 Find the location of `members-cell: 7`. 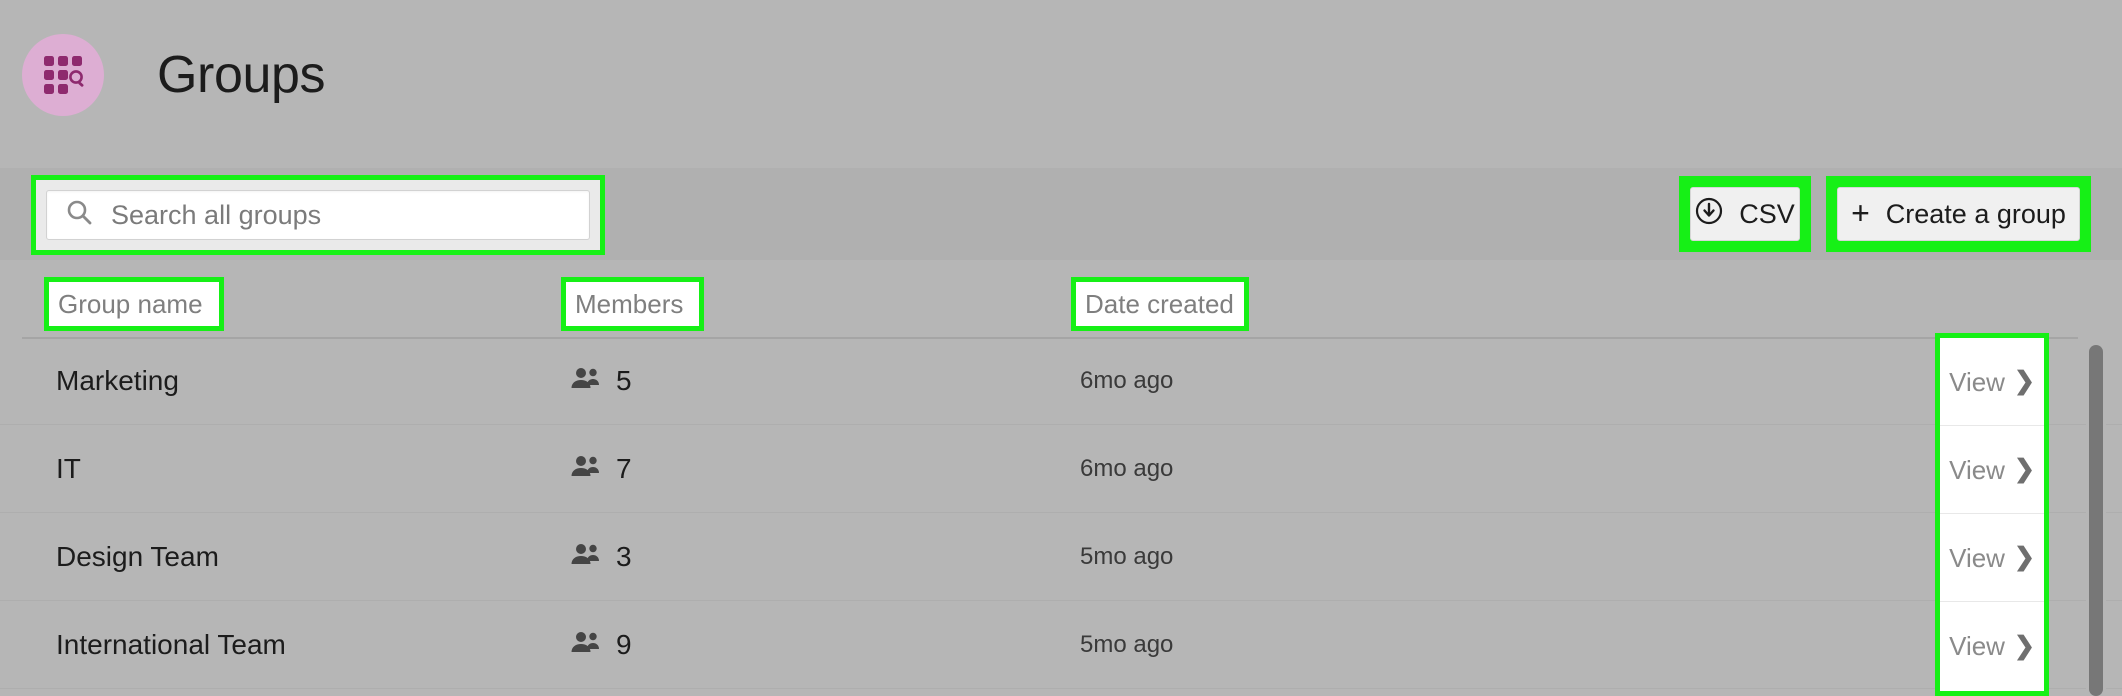

members-cell: 7 is located at coordinates (601, 468).